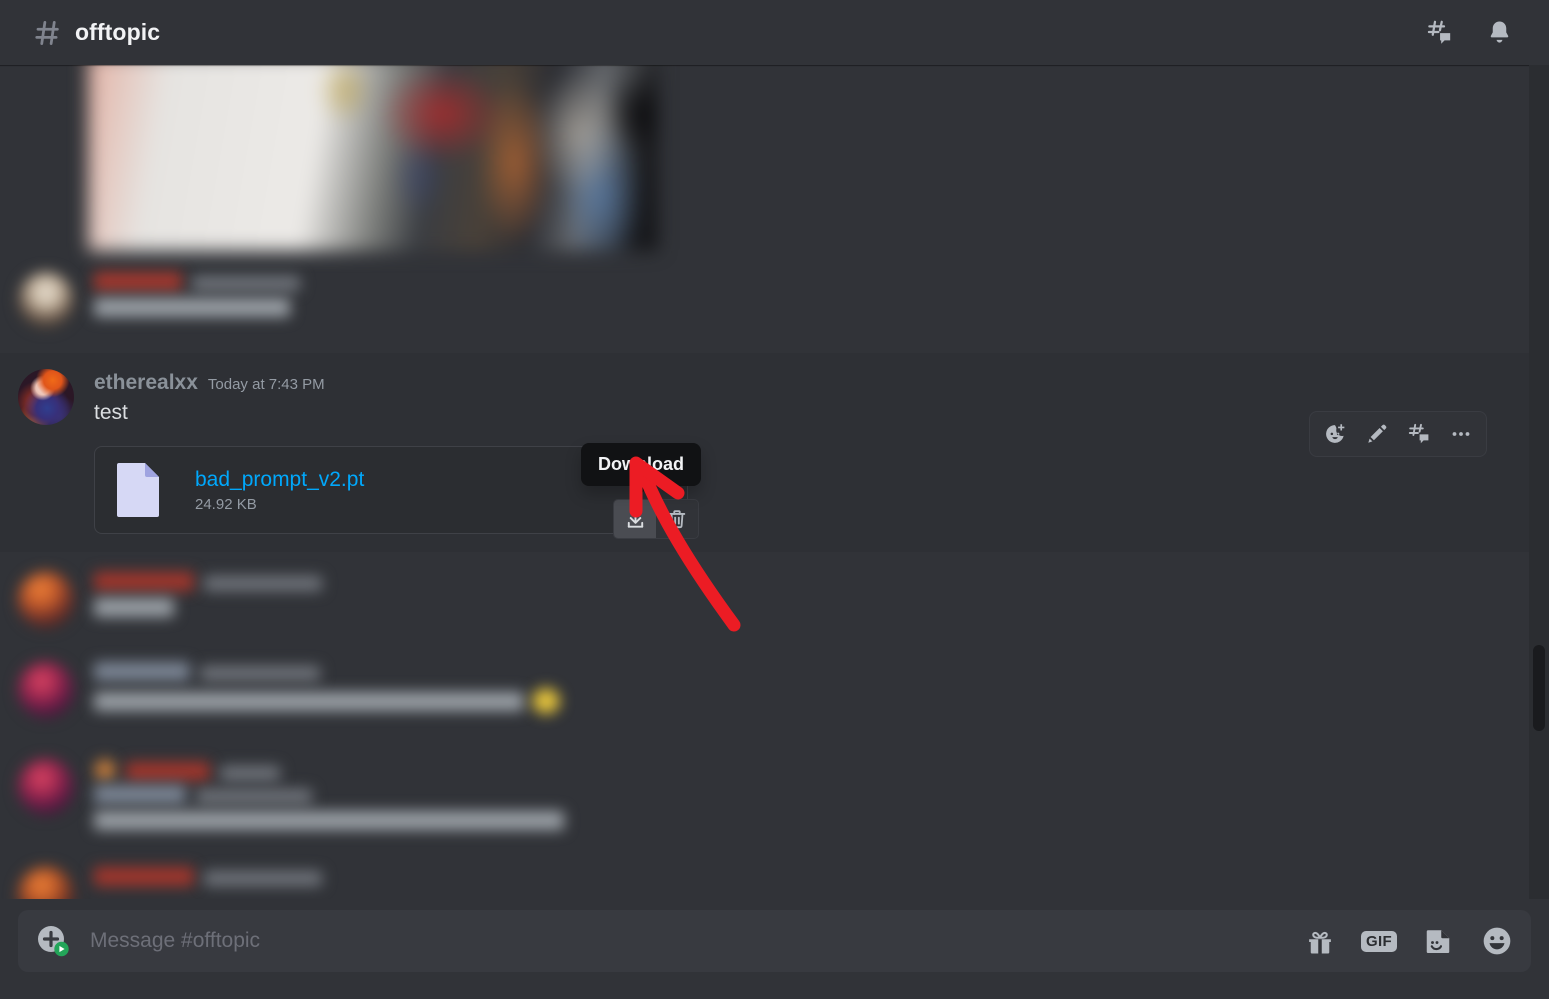 The height and width of the screenshot is (999, 1549). What do you see at coordinates (373, 158) in the screenshot?
I see `image-attachment` at bounding box center [373, 158].